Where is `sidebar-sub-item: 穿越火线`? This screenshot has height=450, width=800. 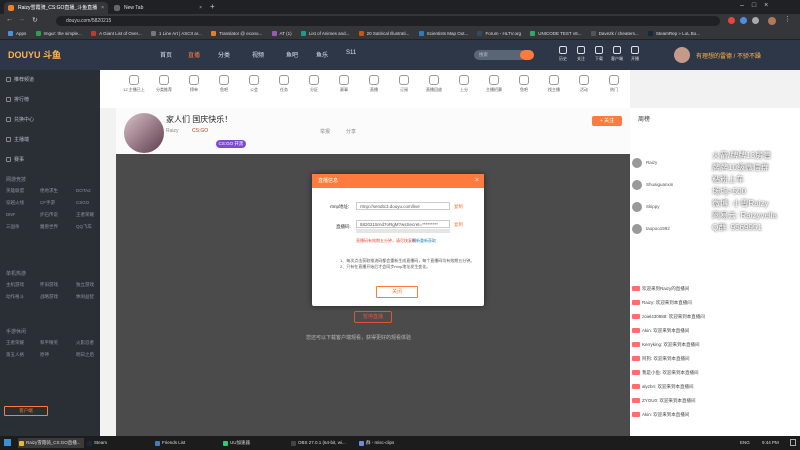
sidebar-sub-item: 穿越火线 is located at coordinates (15, 203).